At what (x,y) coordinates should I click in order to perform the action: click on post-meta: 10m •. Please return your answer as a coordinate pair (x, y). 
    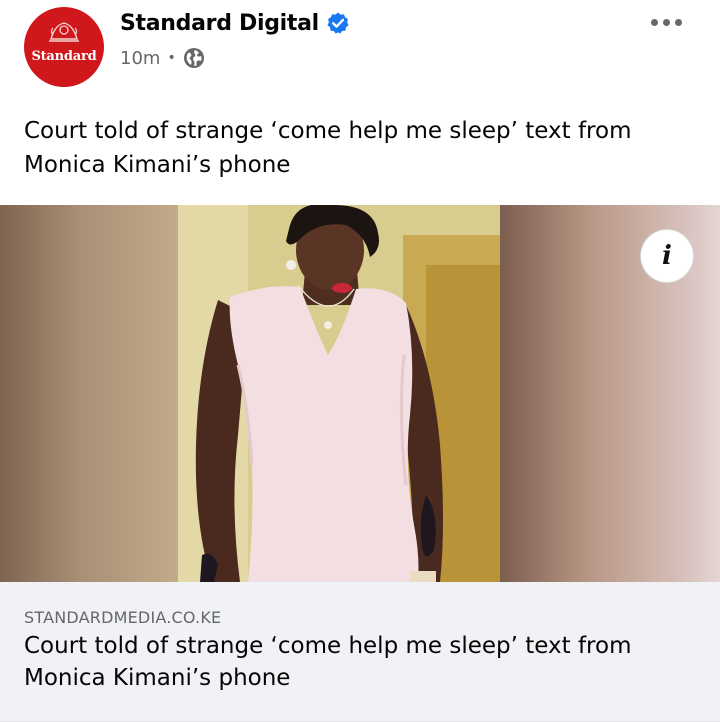
    Looking at the image, I should click on (162, 58).